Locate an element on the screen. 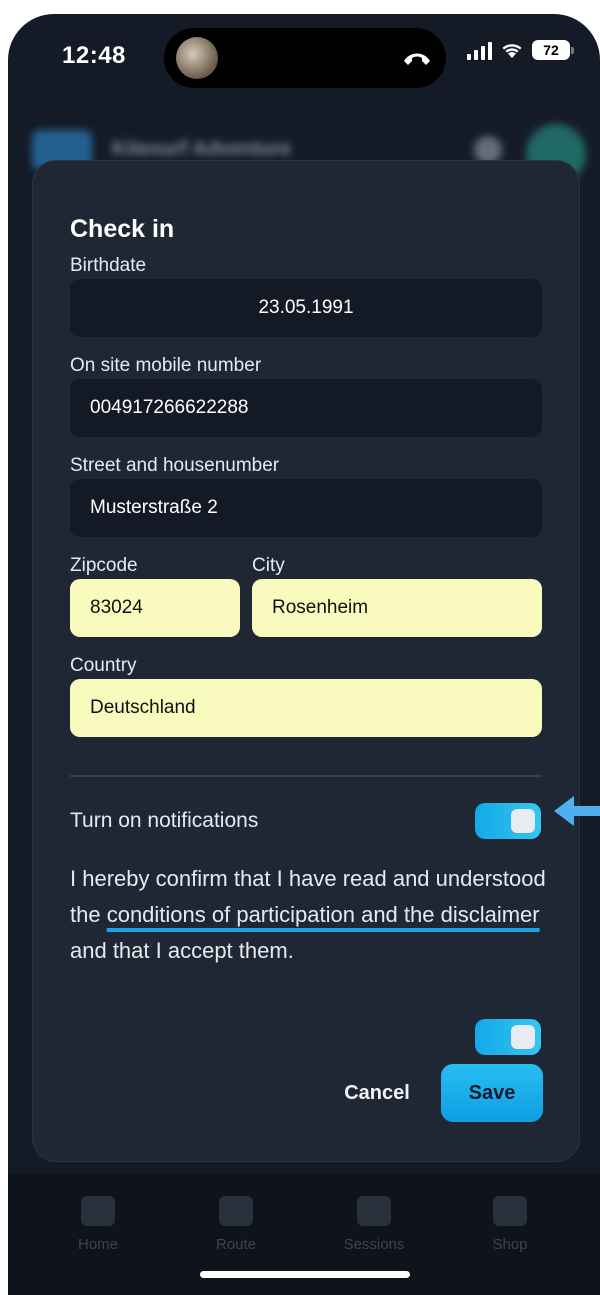 Image resolution: width=600 pixels, height=1295 pixels. nav-shop: Shop is located at coordinates (510, 1224).